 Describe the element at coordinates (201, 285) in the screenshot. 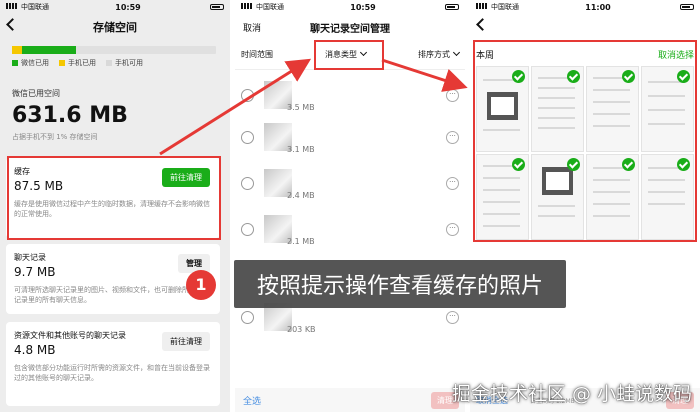

I see `step-number-badge: 1` at that location.